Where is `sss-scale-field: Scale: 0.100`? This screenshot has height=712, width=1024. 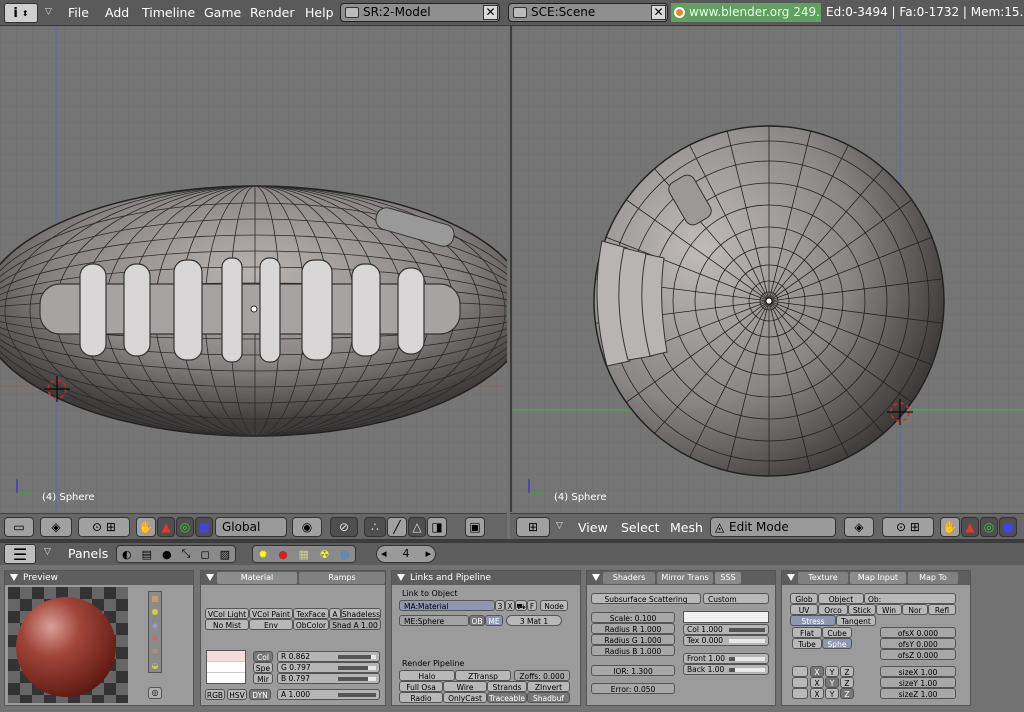
sss-scale-field: Scale: 0.100 is located at coordinates (633, 617).